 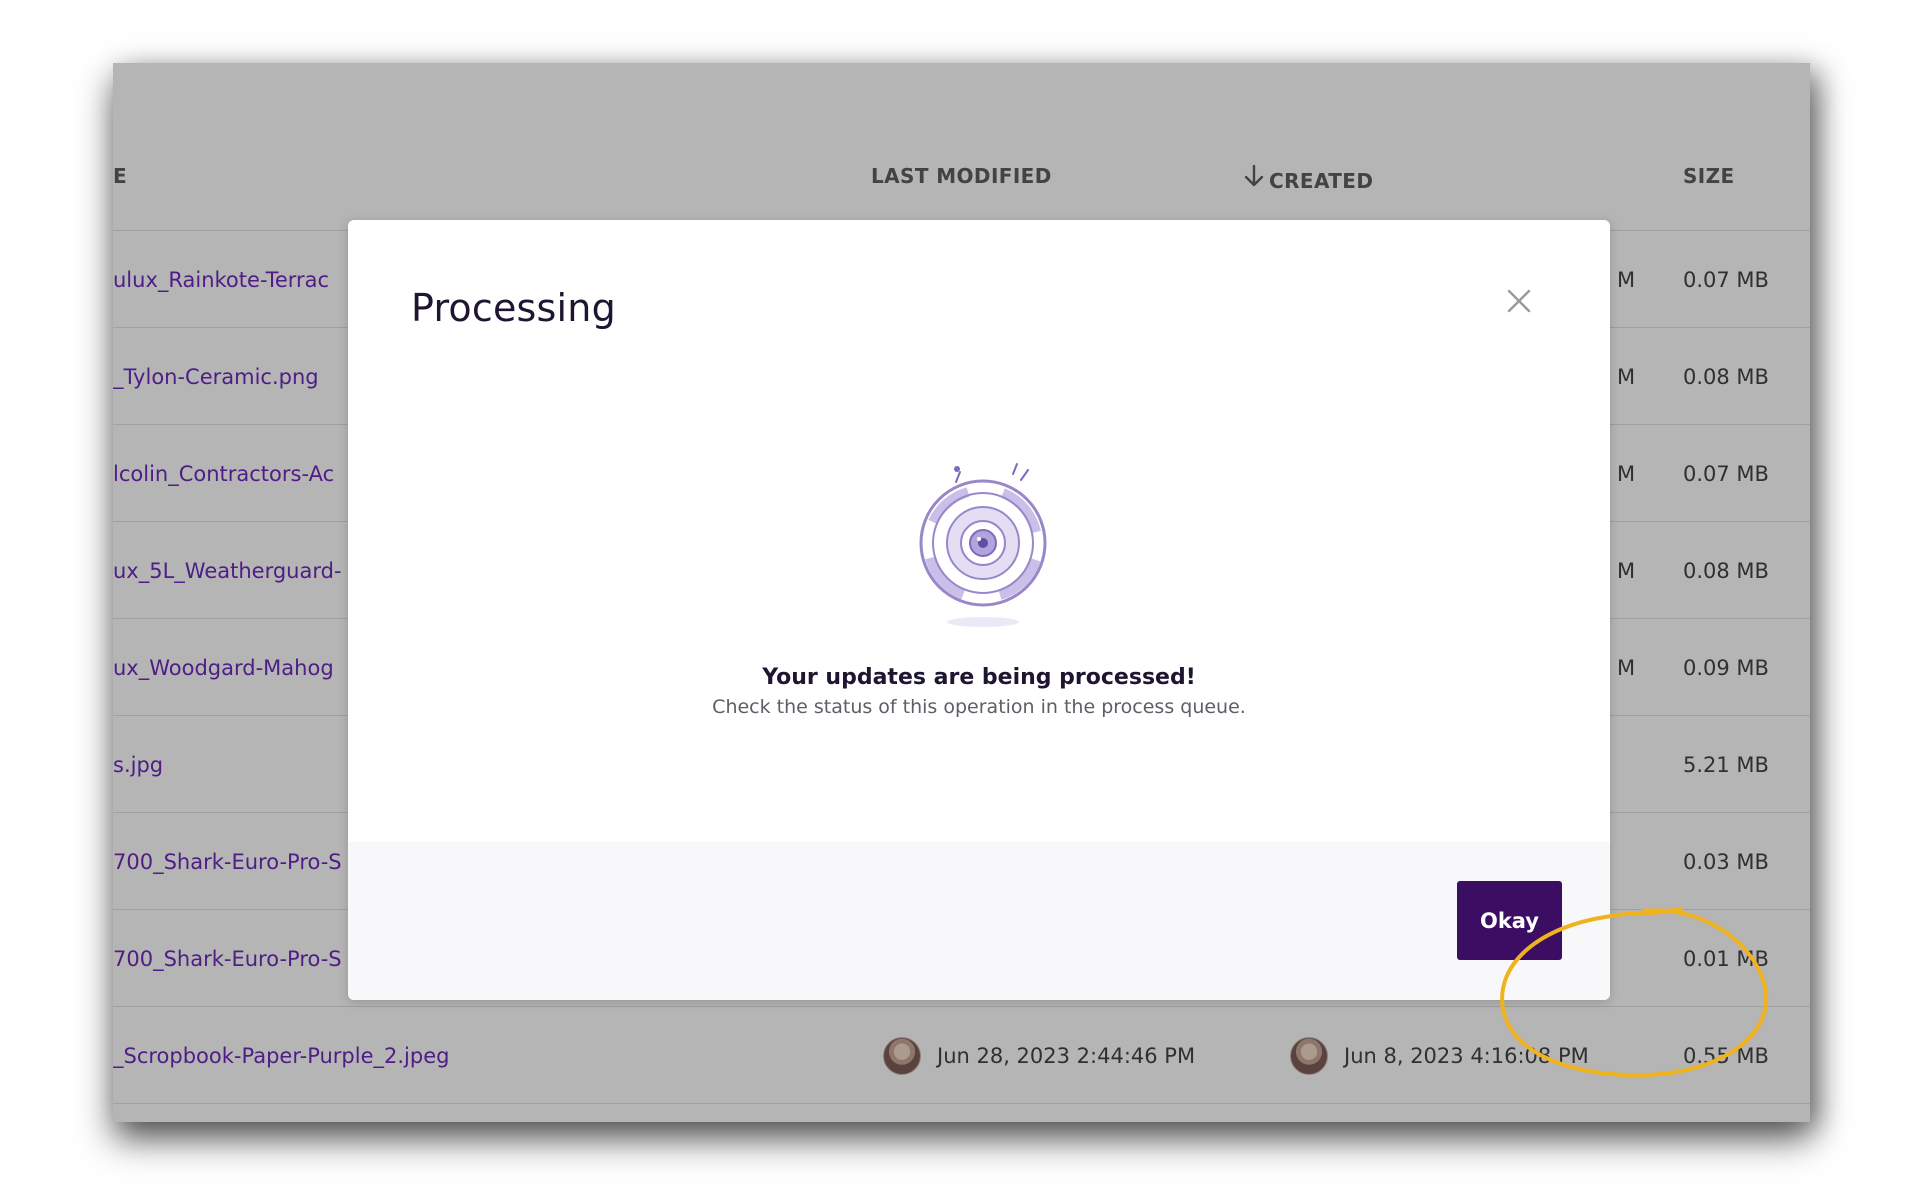 I want to click on close-icon, so click(x=1519, y=303).